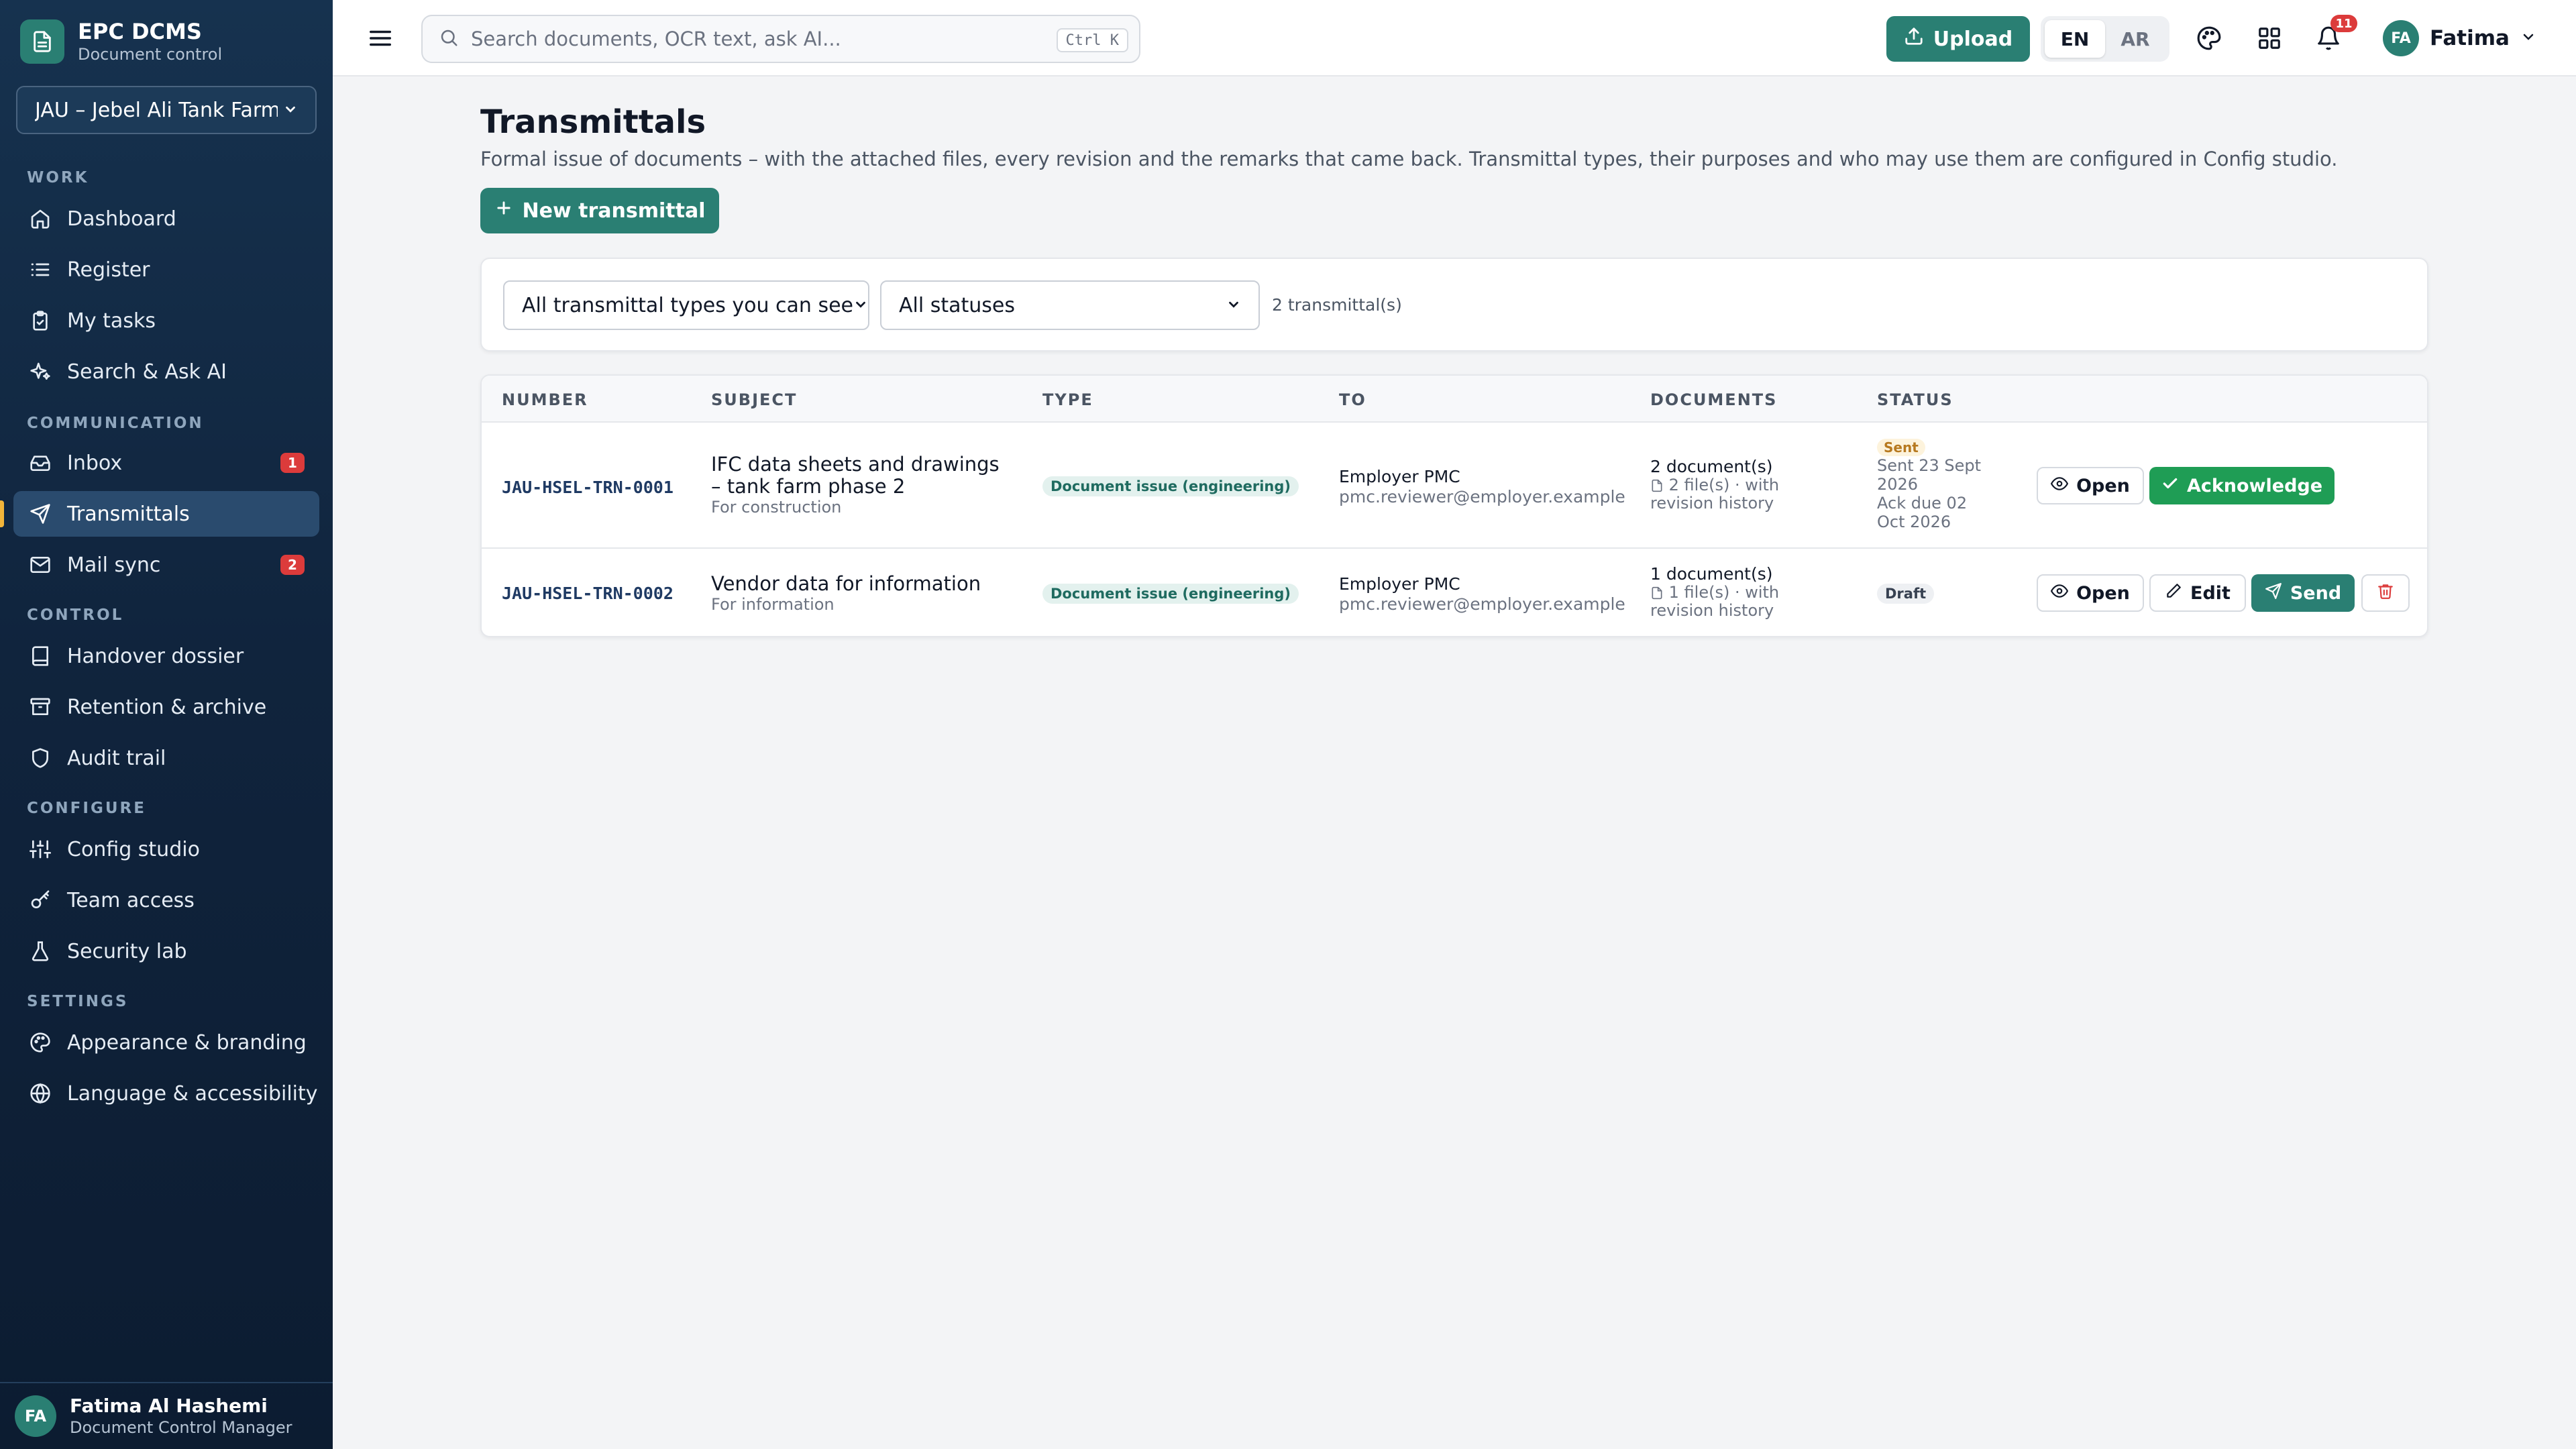 The width and height of the screenshot is (2576, 1449). What do you see at coordinates (2470, 38) in the screenshot?
I see `user-name: Fatima` at bounding box center [2470, 38].